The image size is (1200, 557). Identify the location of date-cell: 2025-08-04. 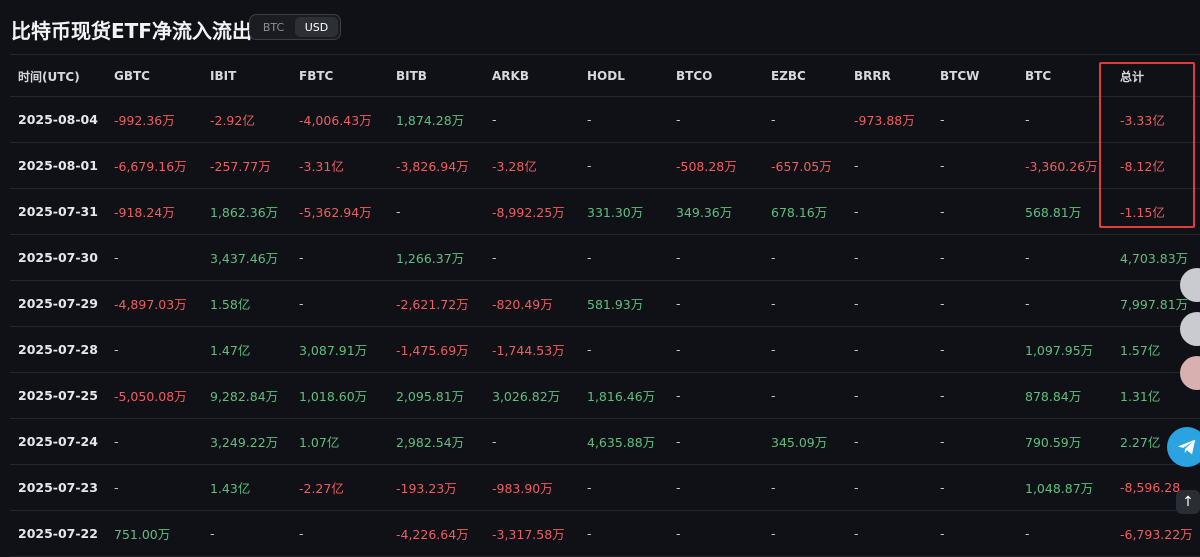
(58, 119).